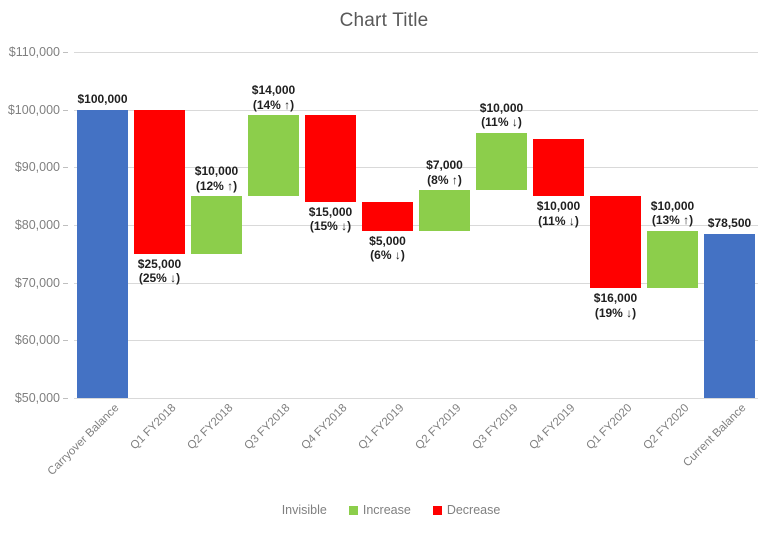 The width and height of the screenshot is (768, 552). Describe the element at coordinates (387, 255) in the screenshot. I see `data-label-percent: (6% ↓)` at that location.